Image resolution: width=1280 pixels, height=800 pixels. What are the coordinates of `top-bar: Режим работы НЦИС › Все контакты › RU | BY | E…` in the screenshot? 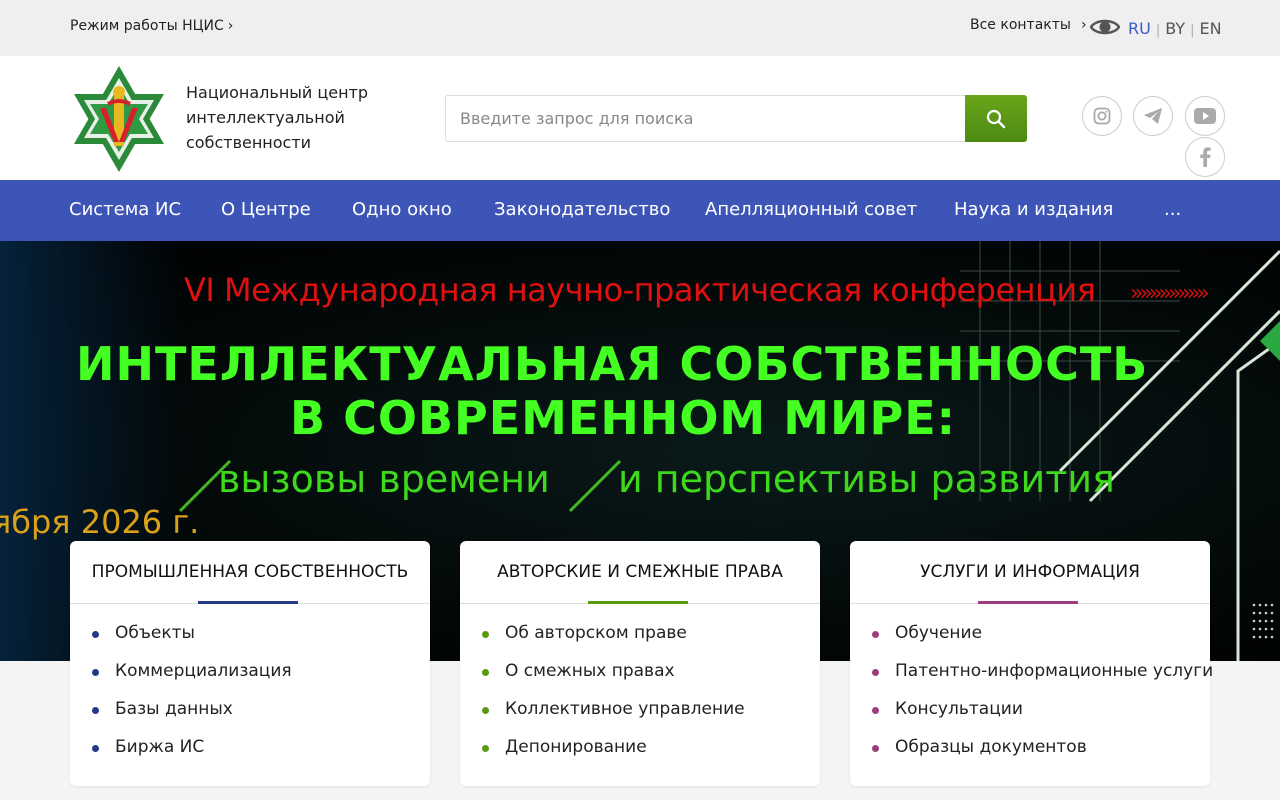 It's located at (640, 28).